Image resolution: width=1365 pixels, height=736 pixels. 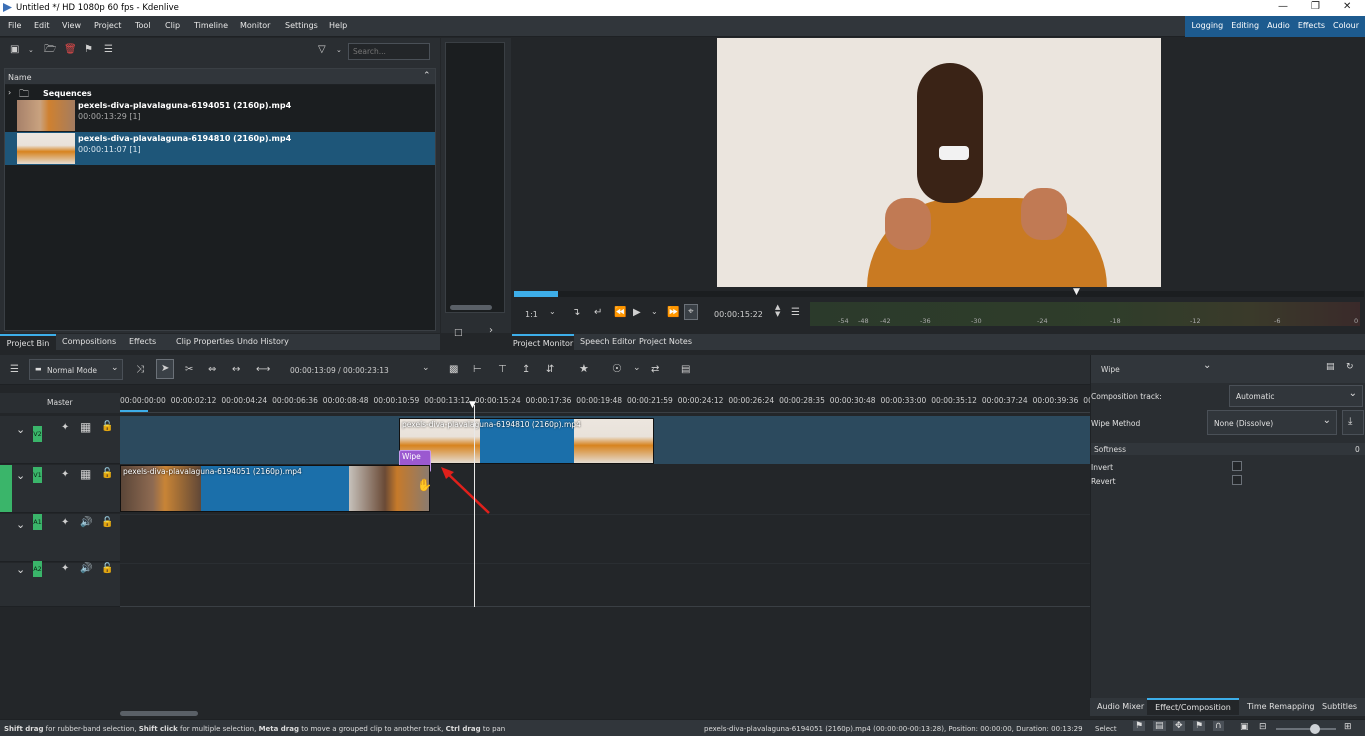 I want to click on menu-project: Project, so click(x=107, y=25).